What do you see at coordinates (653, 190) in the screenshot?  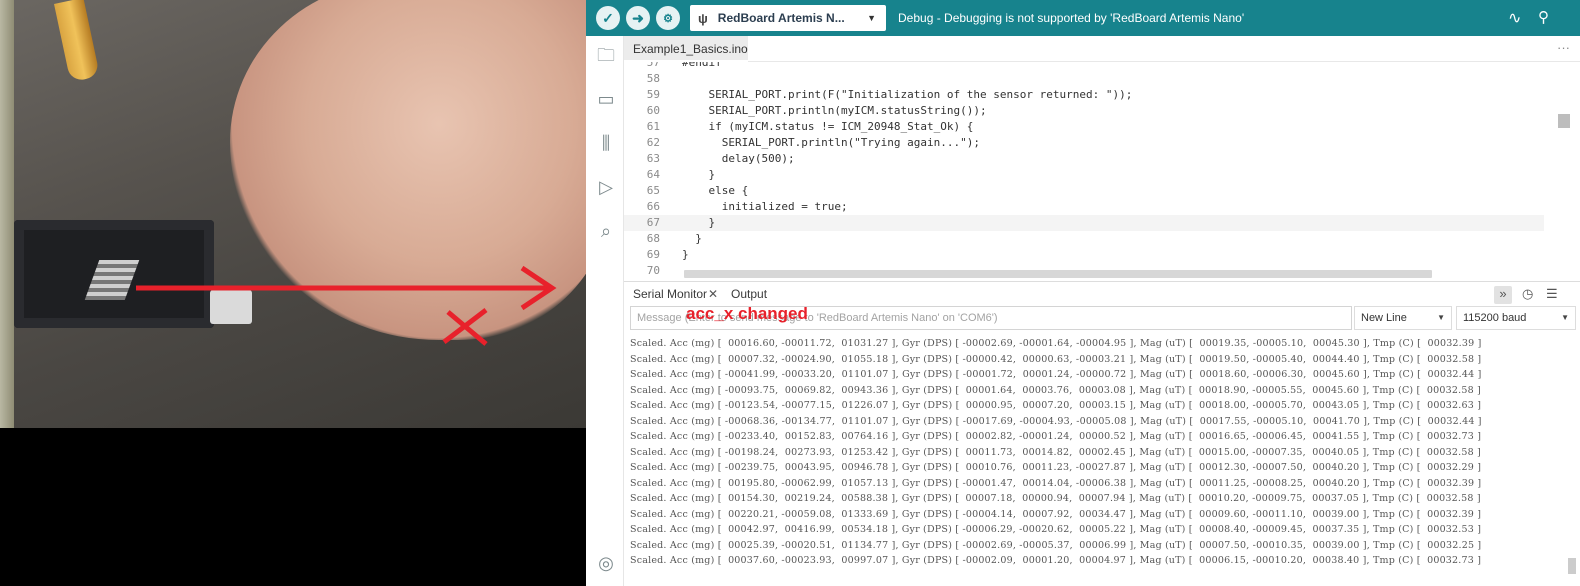 I see `line-number: 65` at bounding box center [653, 190].